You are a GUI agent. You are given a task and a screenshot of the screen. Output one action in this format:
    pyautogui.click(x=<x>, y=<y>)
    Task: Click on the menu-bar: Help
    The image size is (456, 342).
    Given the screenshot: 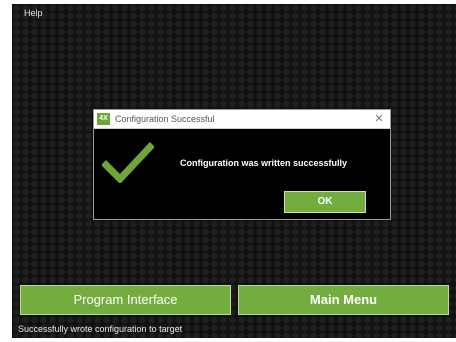 What is the action you would take?
    pyautogui.click(x=234, y=13)
    